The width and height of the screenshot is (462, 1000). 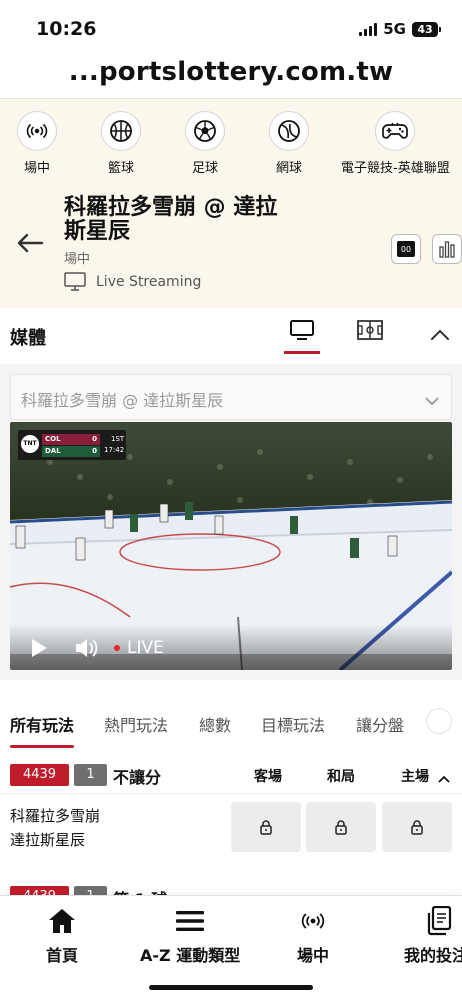 I want to click on live-indicator: LIVE, so click(x=139, y=648).